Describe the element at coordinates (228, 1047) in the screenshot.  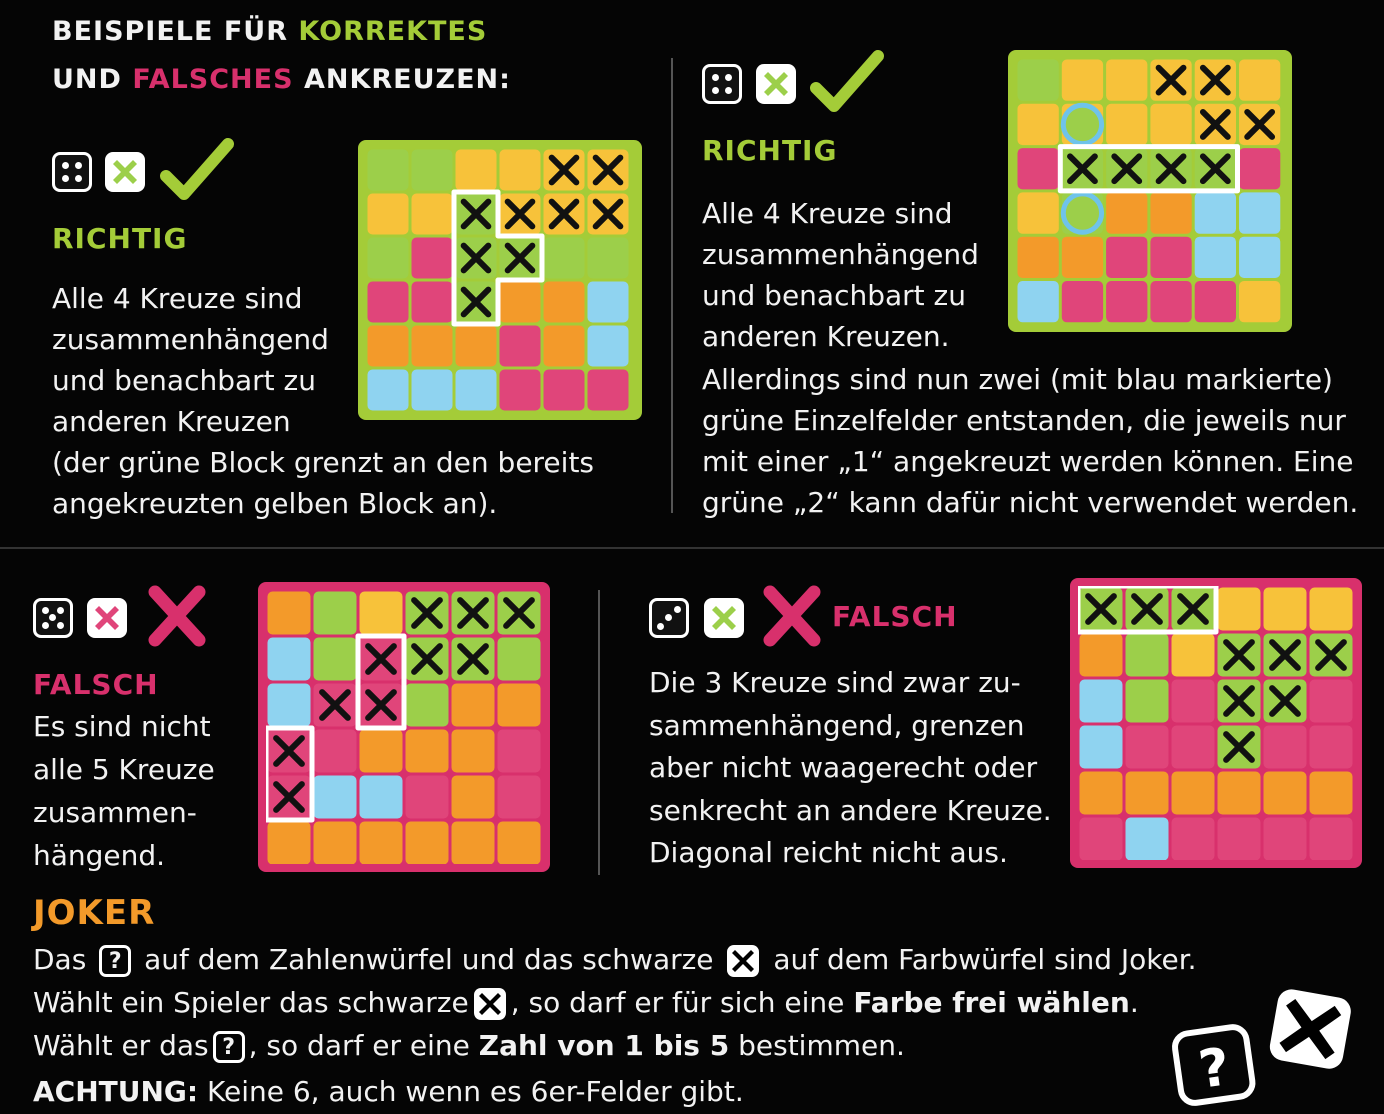
I see `question-die-icon: ?` at that location.